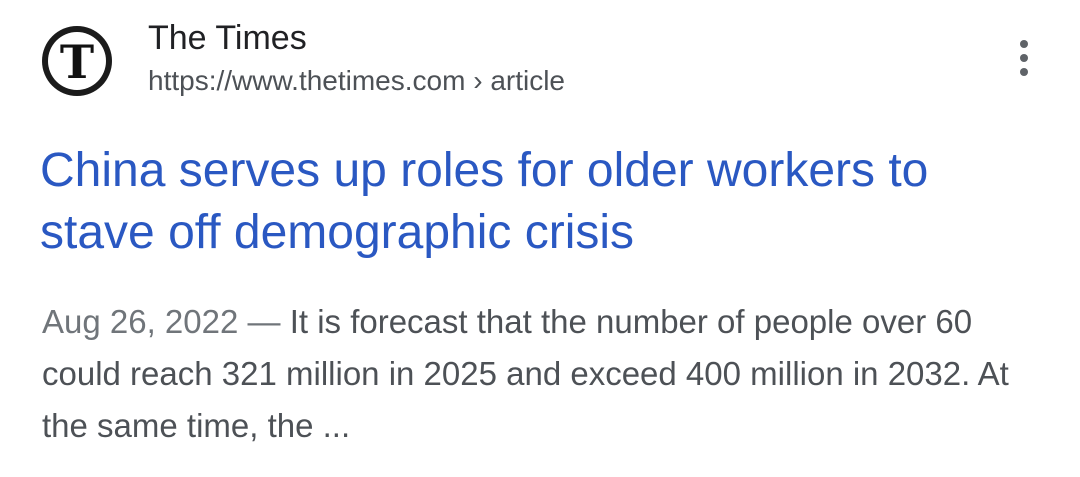 Image resolution: width=1080 pixels, height=477 pixels. Describe the element at coordinates (356, 81) in the screenshot. I see `site-url: https://www.thetimes.com › article` at that location.